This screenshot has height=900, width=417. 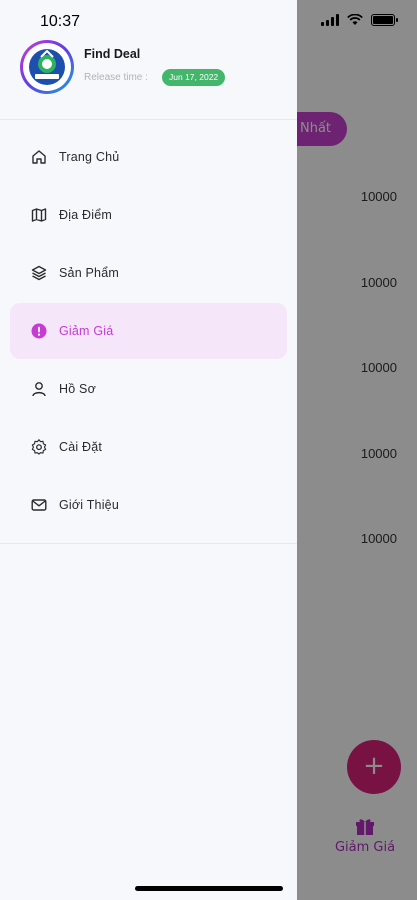 What do you see at coordinates (148, 157) in the screenshot?
I see `drawer-item-home: Trang Chủ` at bounding box center [148, 157].